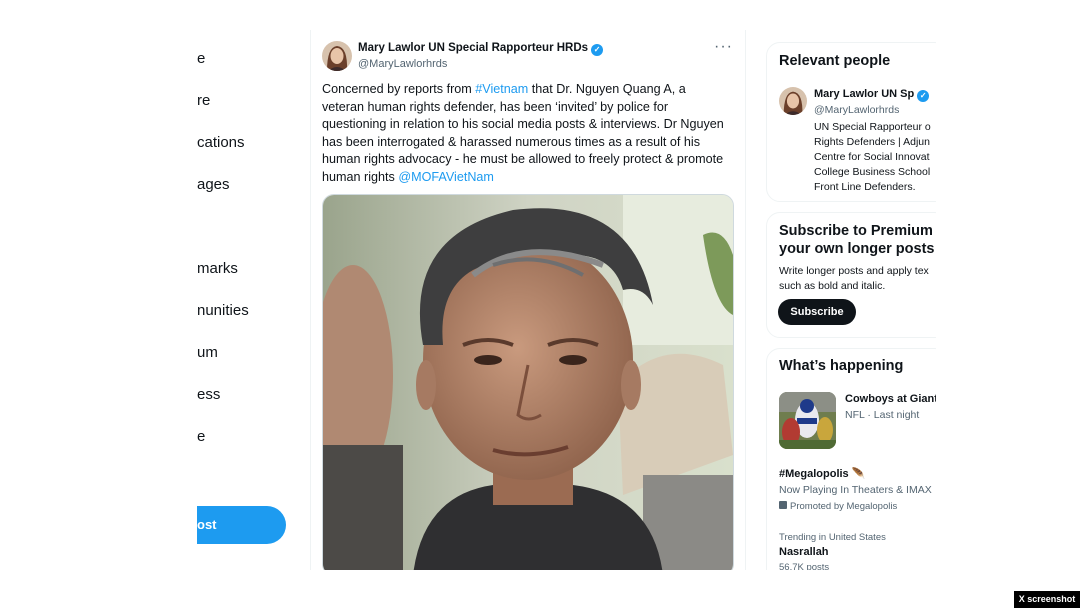 This screenshot has width=1080, height=608. What do you see at coordinates (221, 142) in the screenshot?
I see `nav-item-notifications: cations` at bounding box center [221, 142].